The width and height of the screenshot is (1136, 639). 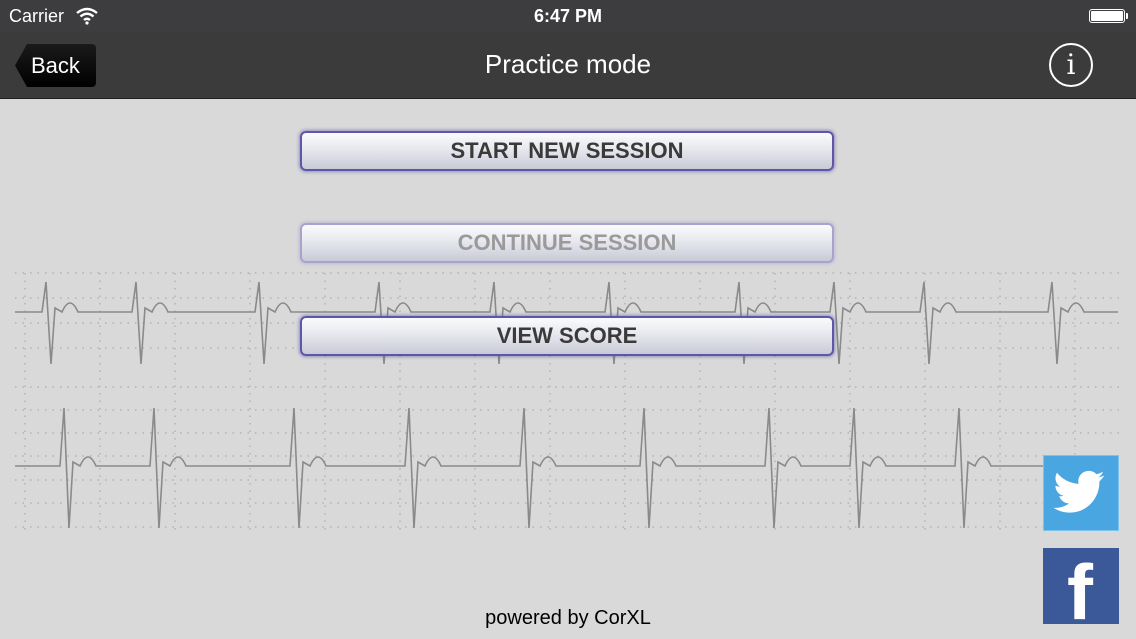 What do you see at coordinates (1108, 16) in the screenshot?
I see `battery-icon` at bounding box center [1108, 16].